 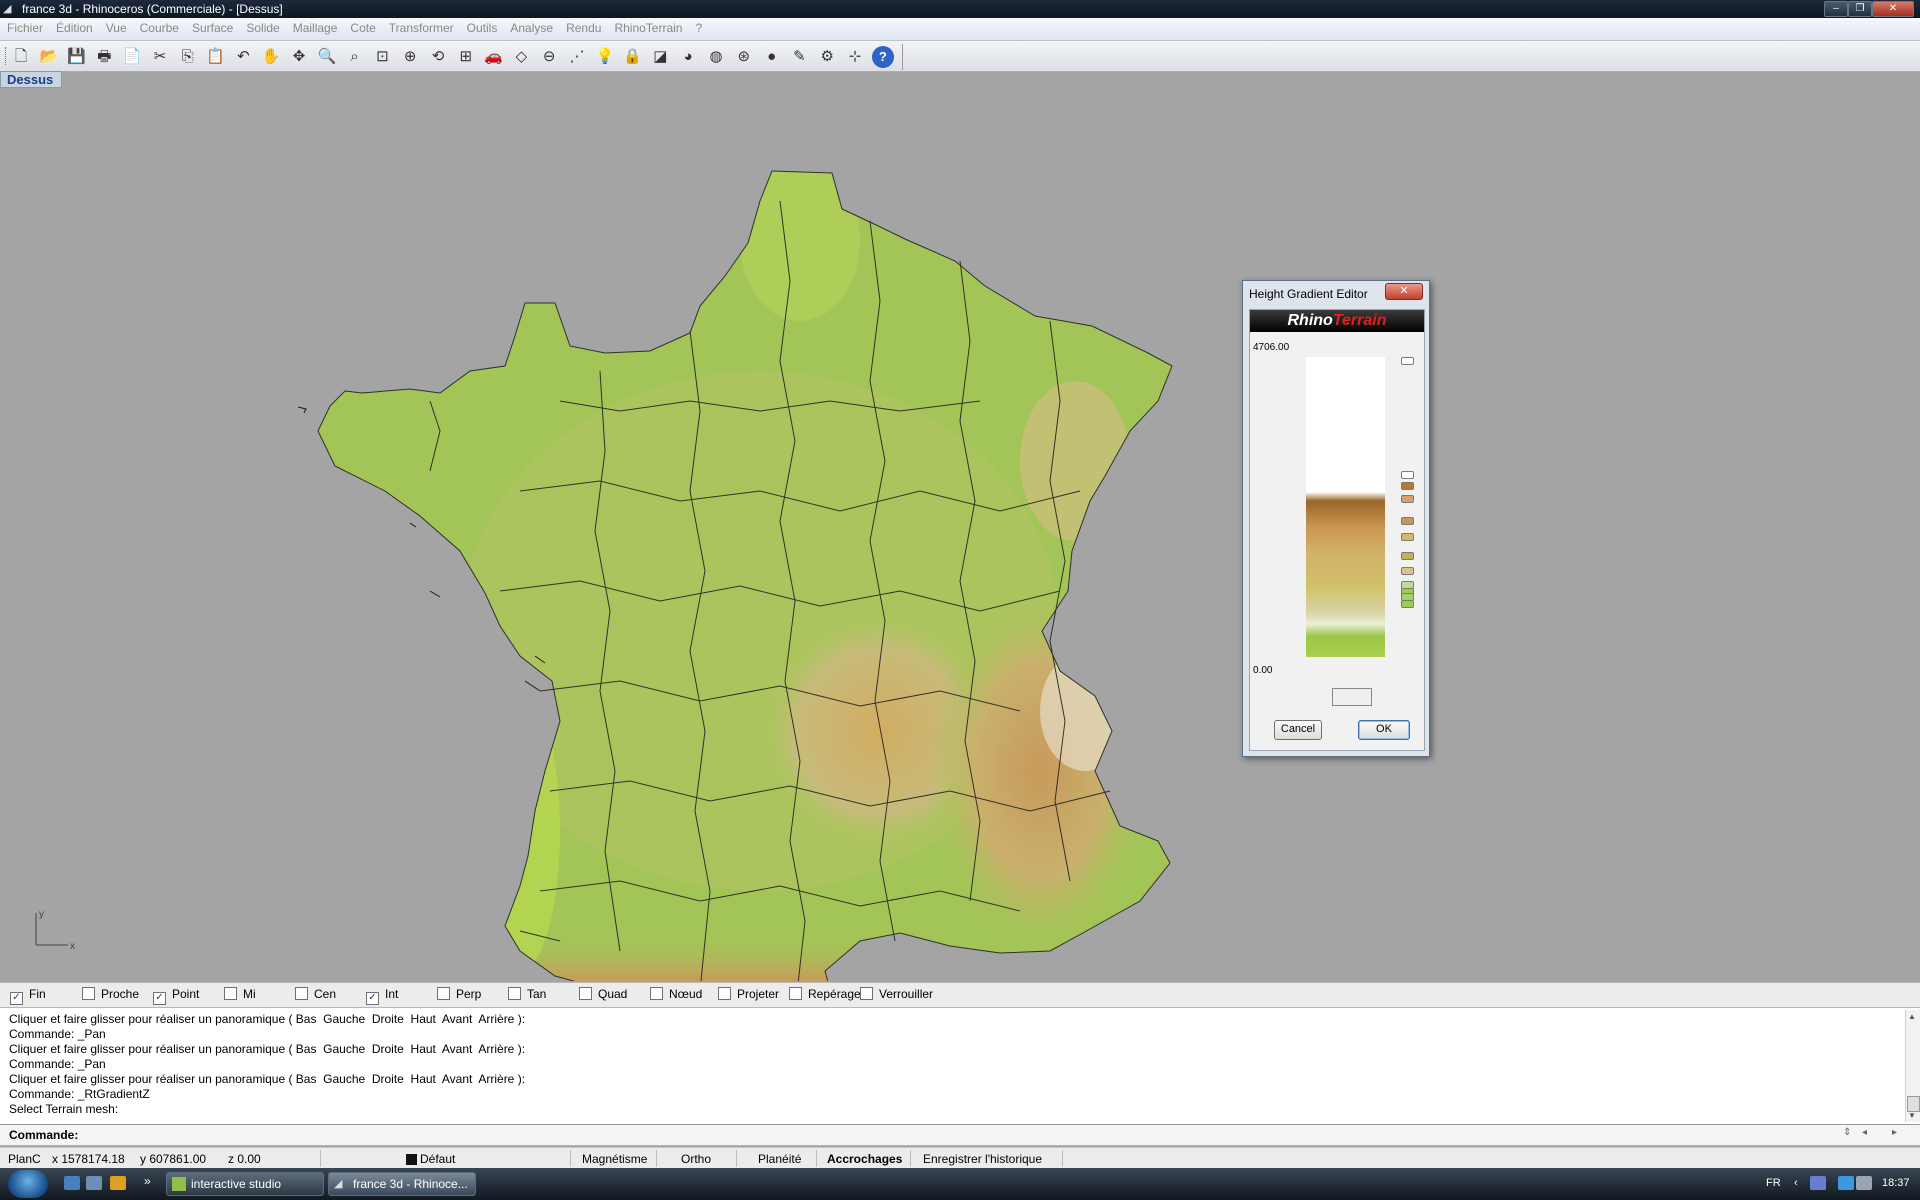 I want to click on menu-item-9: Outils, so click(x=482, y=26).